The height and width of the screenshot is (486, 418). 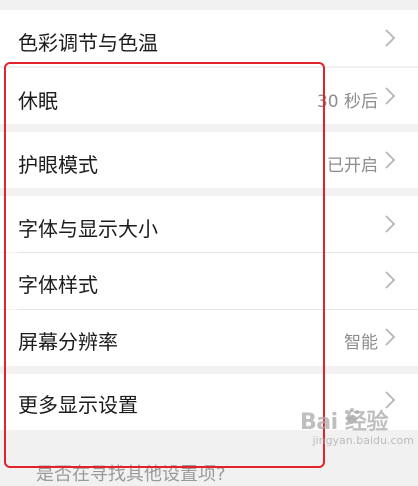 What do you see at coordinates (361, 343) in the screenshot?
I see `resolution-value: 智能` at bounding box center [361, 343].